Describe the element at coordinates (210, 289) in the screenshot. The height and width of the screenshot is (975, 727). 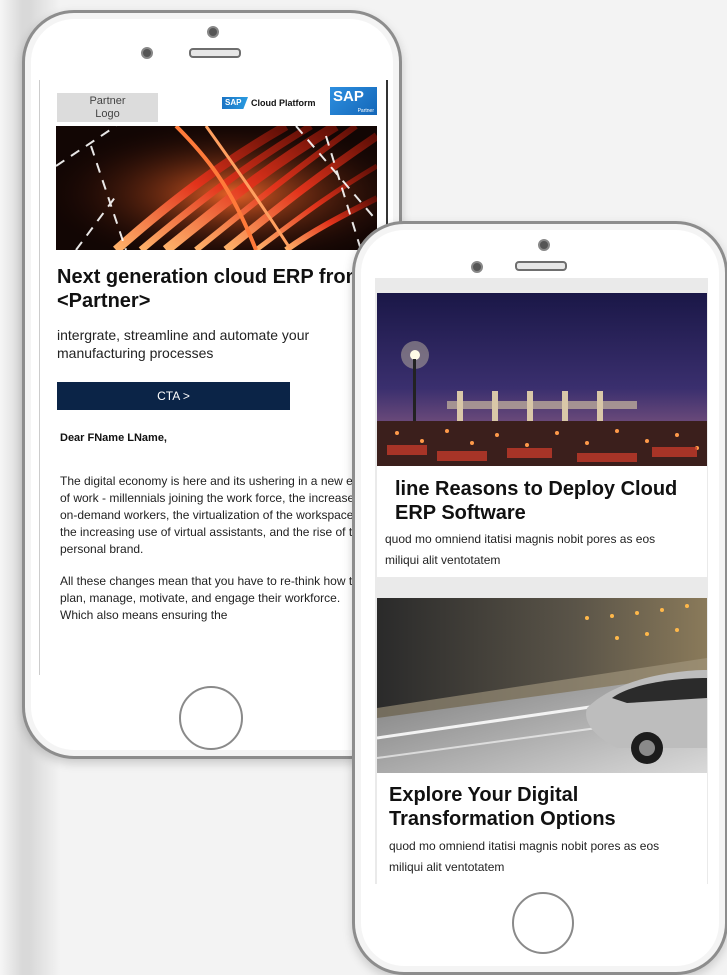
I see `email-headline: Next generation cloud ERP from <Partner>` at that location.